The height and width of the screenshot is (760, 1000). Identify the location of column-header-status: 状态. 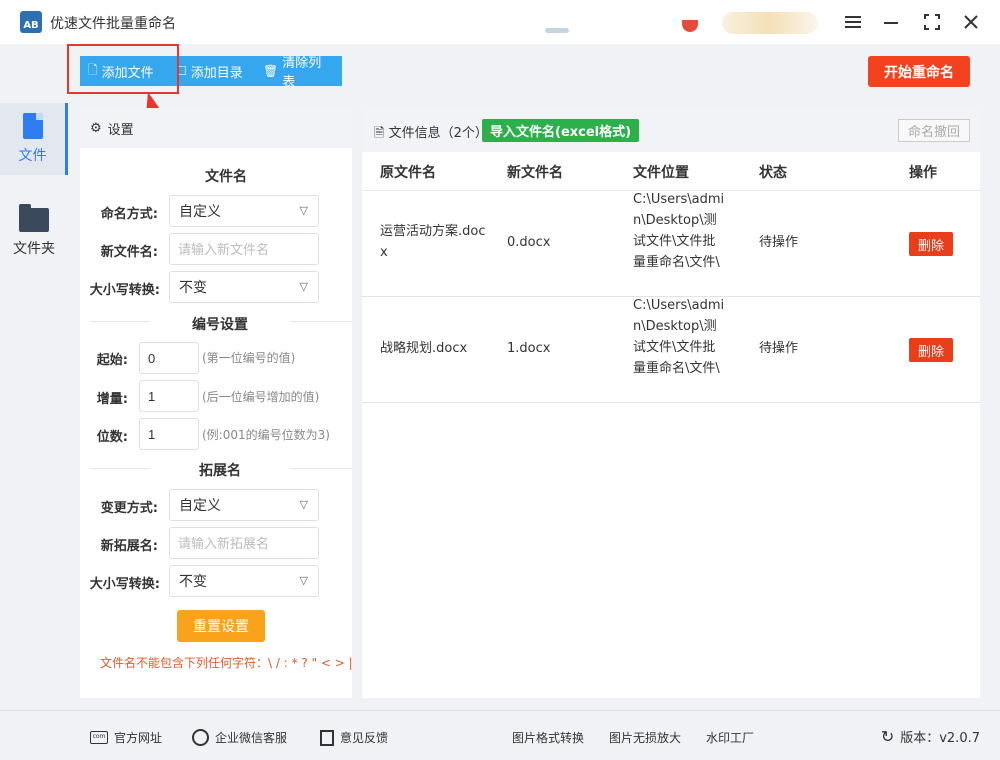
(773, 172).